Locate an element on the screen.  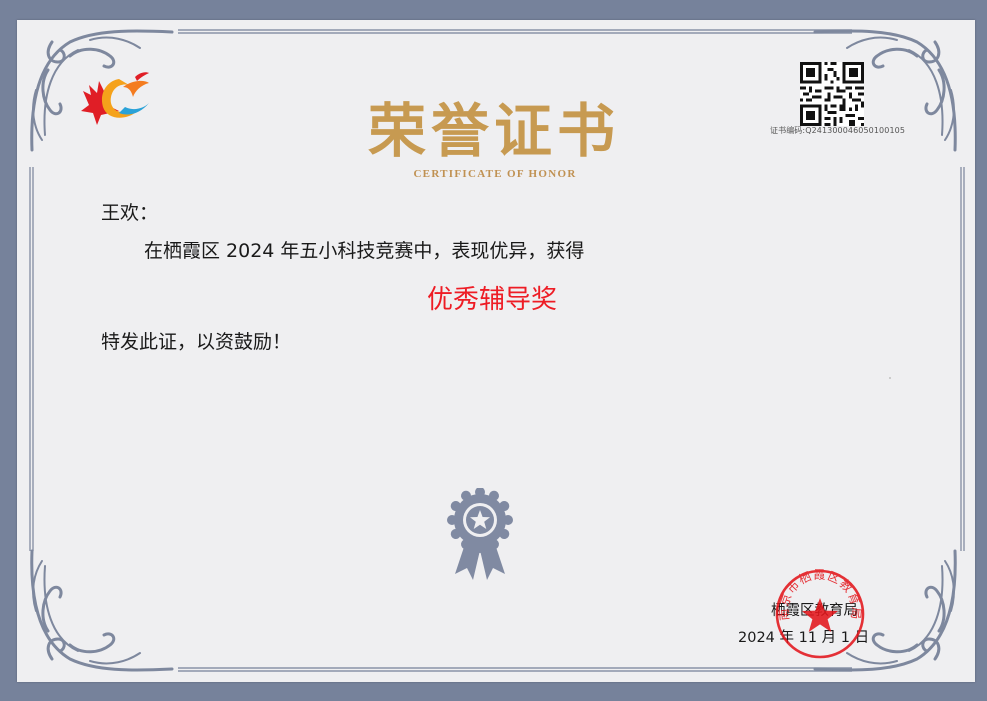
corner-ornament-bottom-left is located at coordinates (102, 610).